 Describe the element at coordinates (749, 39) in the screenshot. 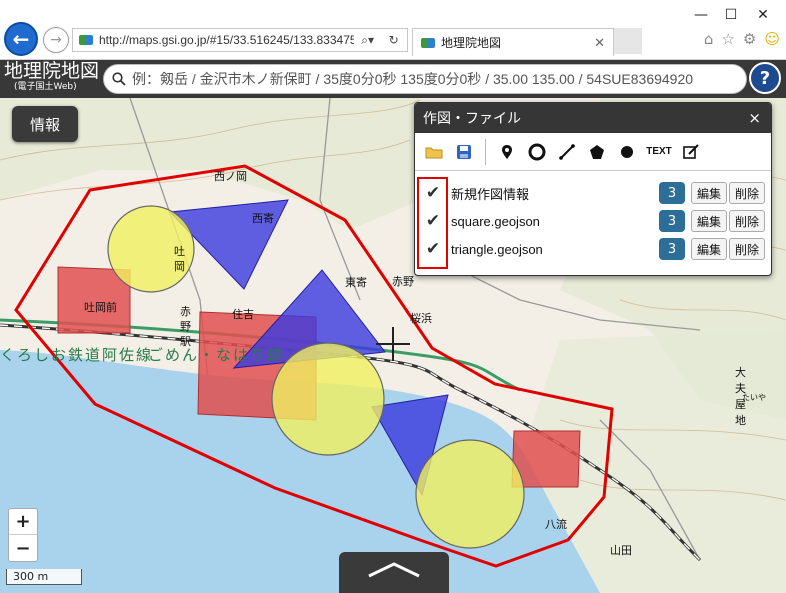

I see `gear-icon: ⚙` at that location.